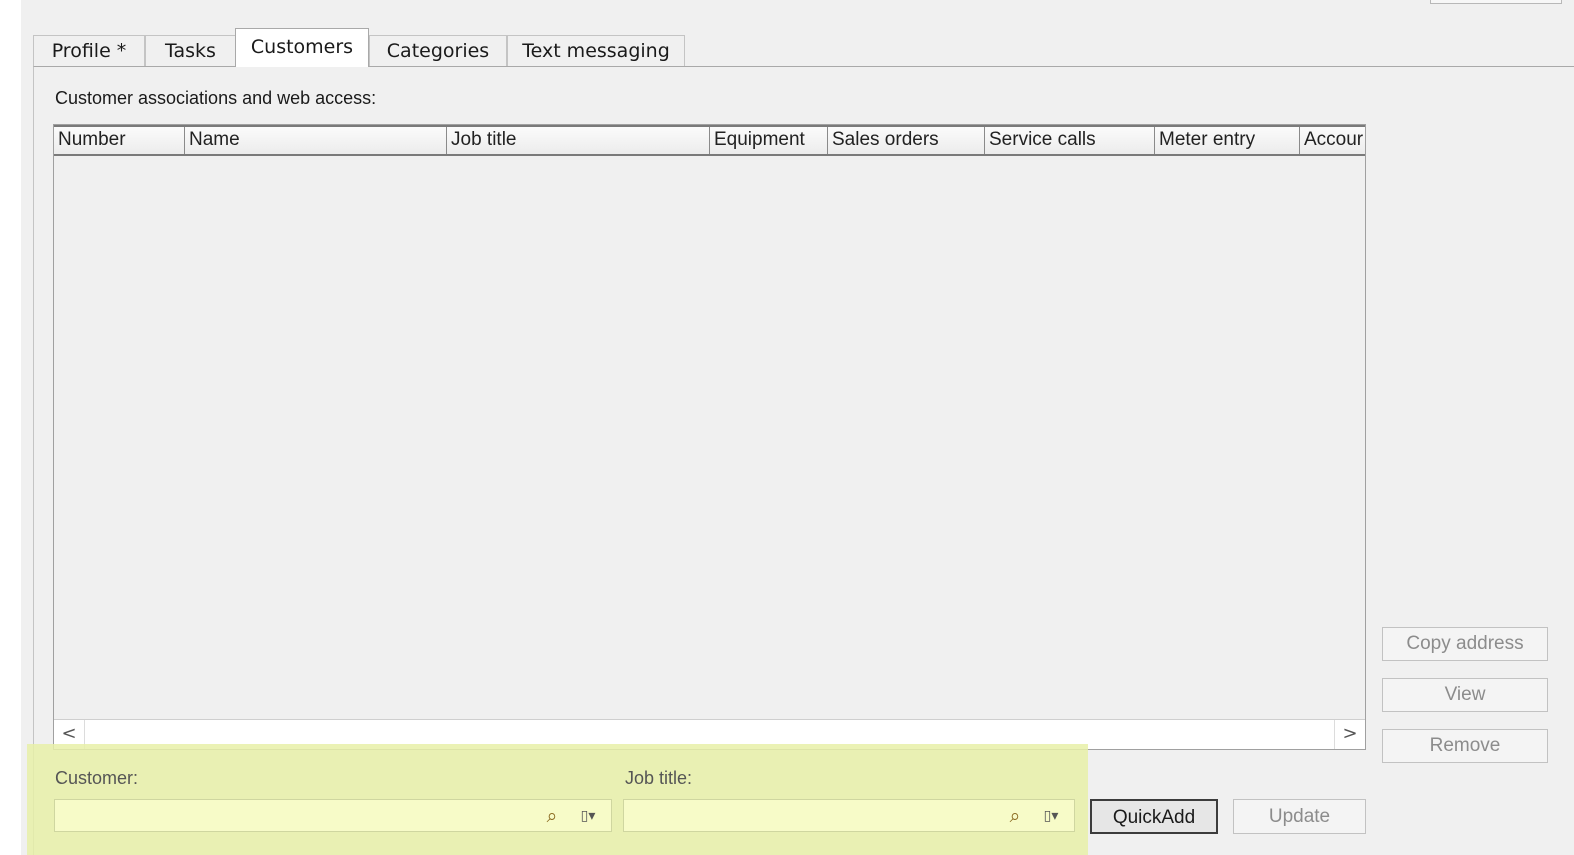 The height and width of the screenshot is (855, 1574). Describe the element at coordinates (302, 47) in the screenshot. I see `tab-customers: Customers` at that location.